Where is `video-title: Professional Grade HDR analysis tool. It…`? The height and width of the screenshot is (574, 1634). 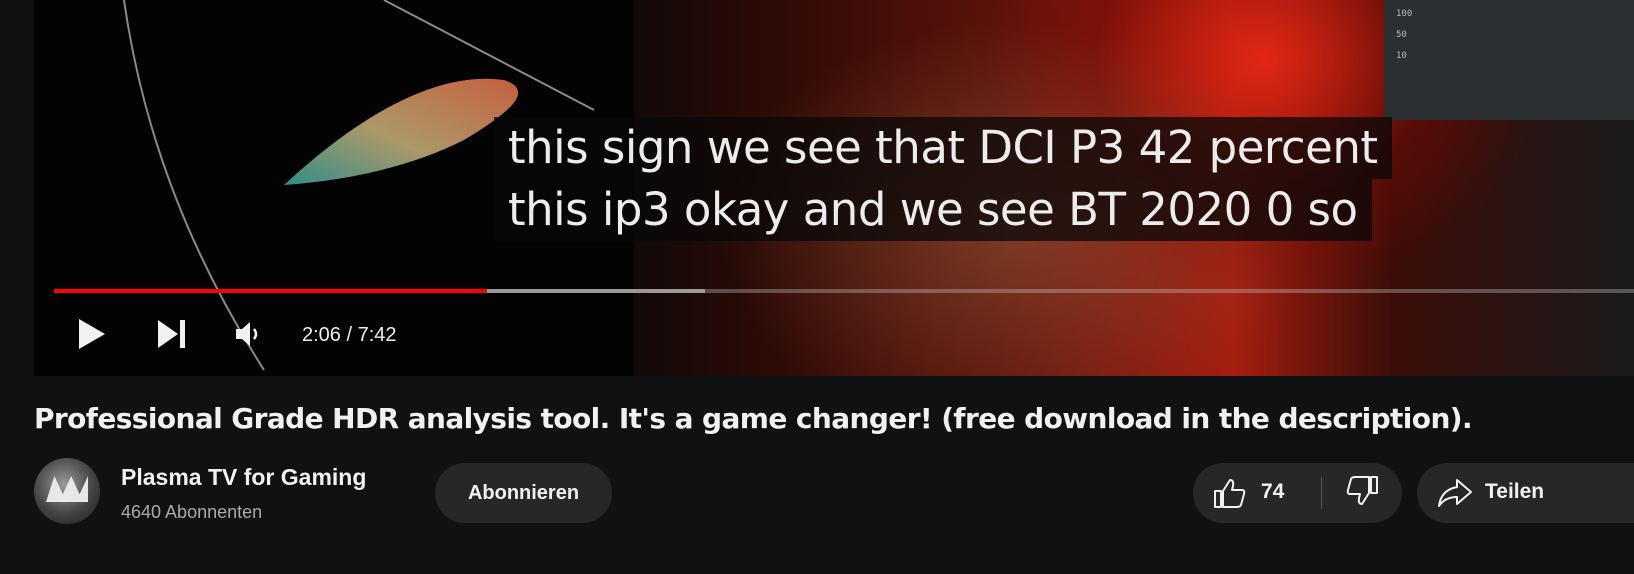
video-title: Professional Grade HDR analysis tool. It… is located at coordinates (753, 418).